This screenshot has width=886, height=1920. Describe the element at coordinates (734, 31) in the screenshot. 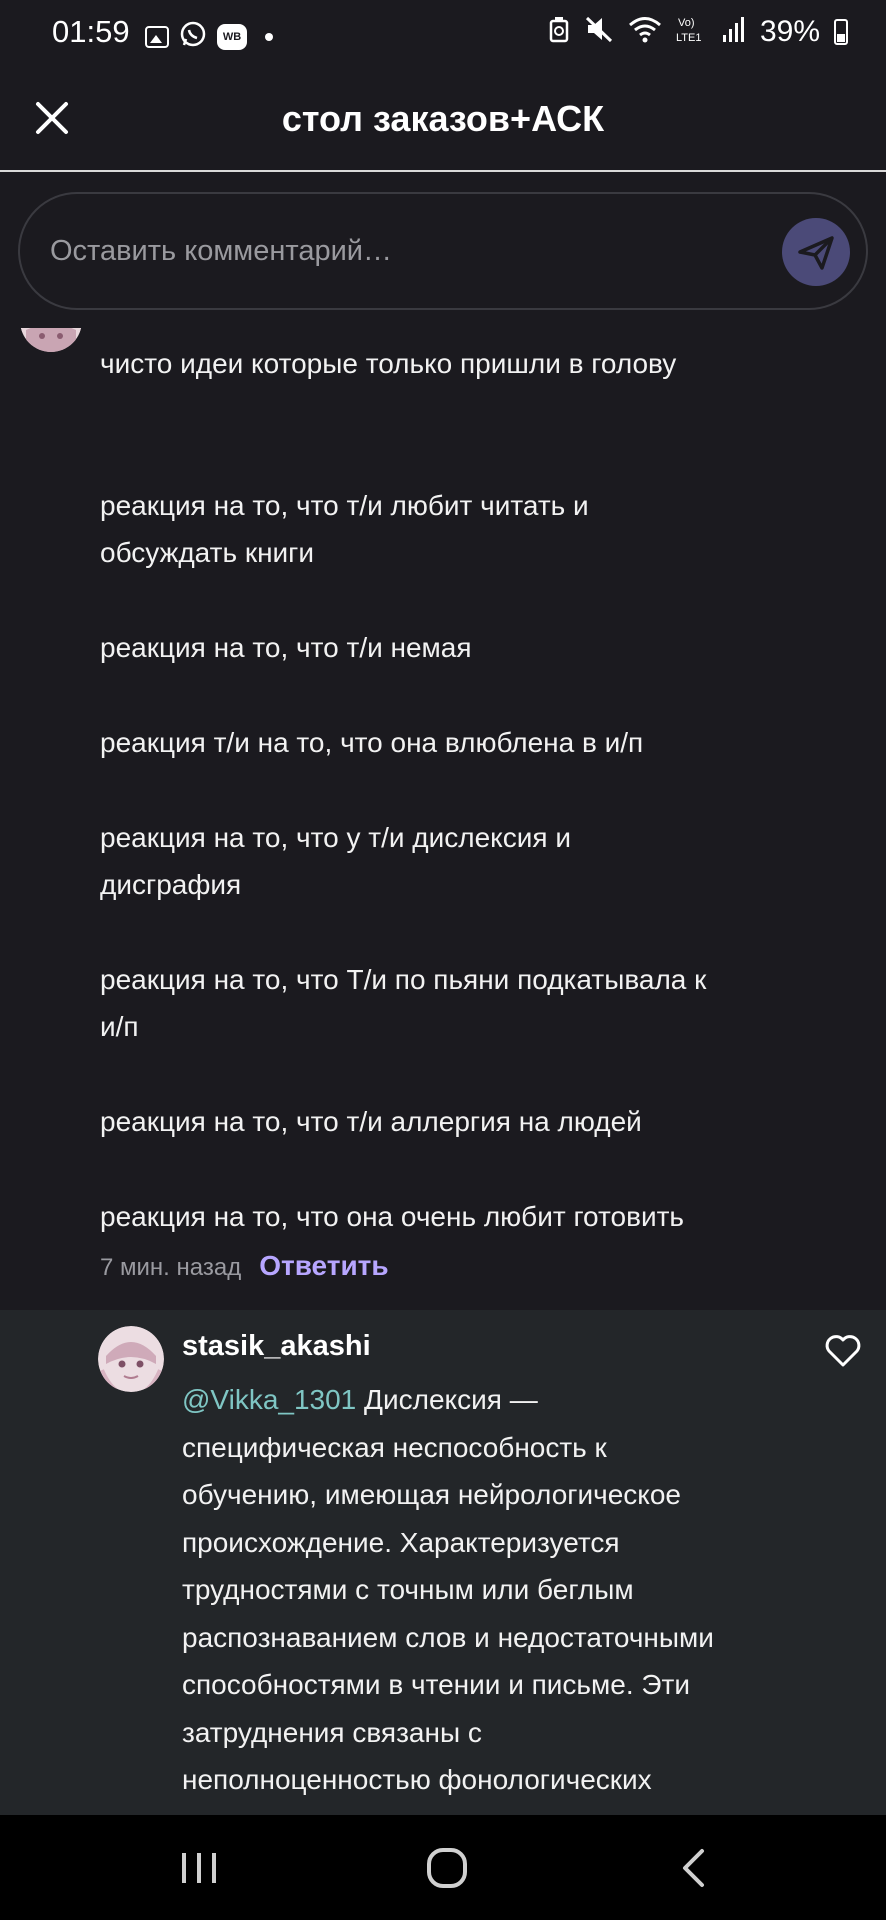

I see `signal-icon` at that location.